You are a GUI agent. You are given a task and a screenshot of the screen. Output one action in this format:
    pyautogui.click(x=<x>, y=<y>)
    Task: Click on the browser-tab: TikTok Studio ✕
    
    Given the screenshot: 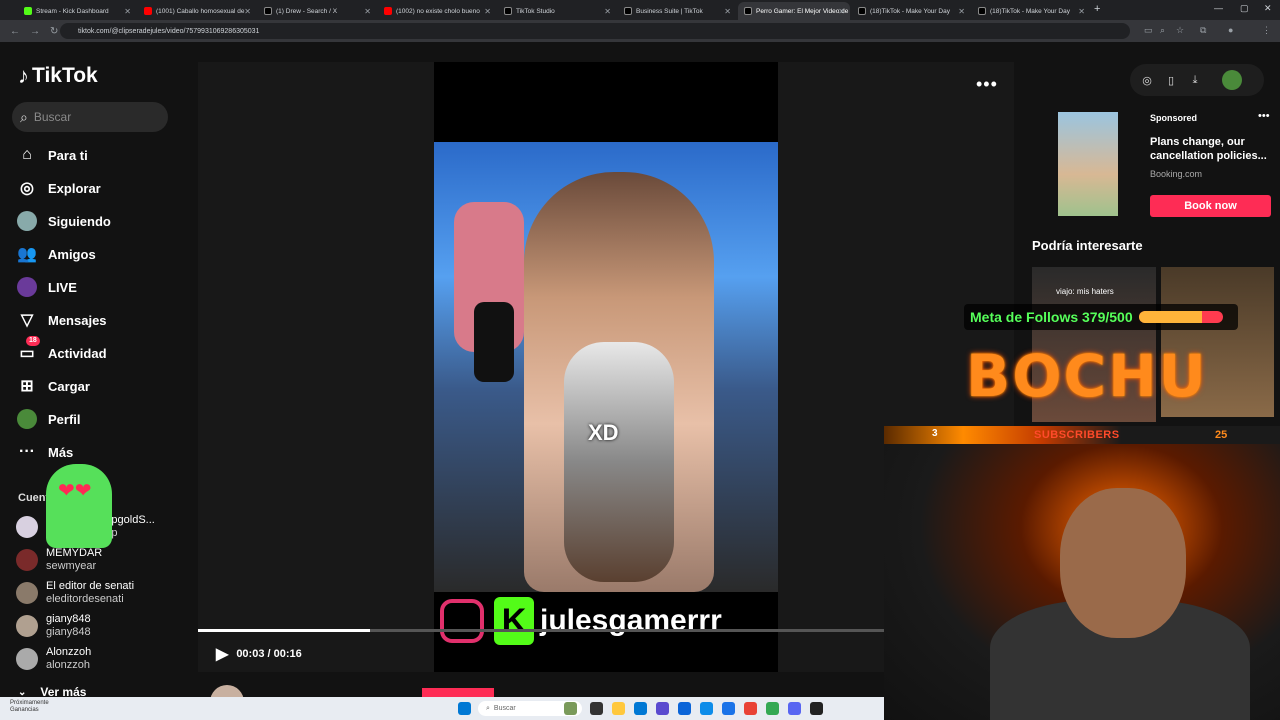 What is the action you would take?
    pyautogui.click(x=557, y=11)
    